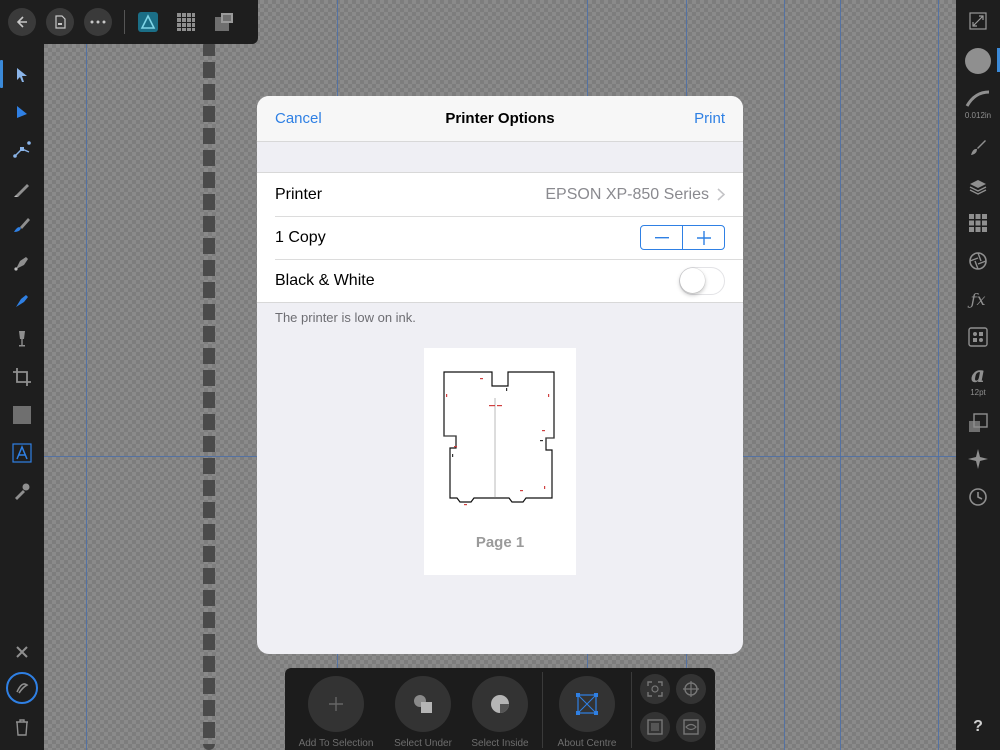 This screenshot has width=1000, height=750. I want to click on node-arrow-icon, so click(22, 112).